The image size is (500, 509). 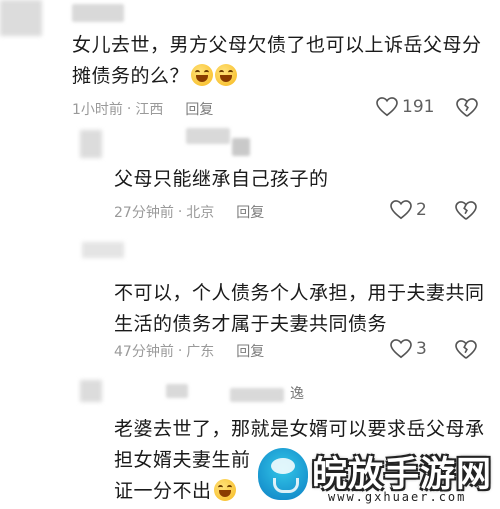 I want to click on like-button: 2, so click(x=408, y=210).